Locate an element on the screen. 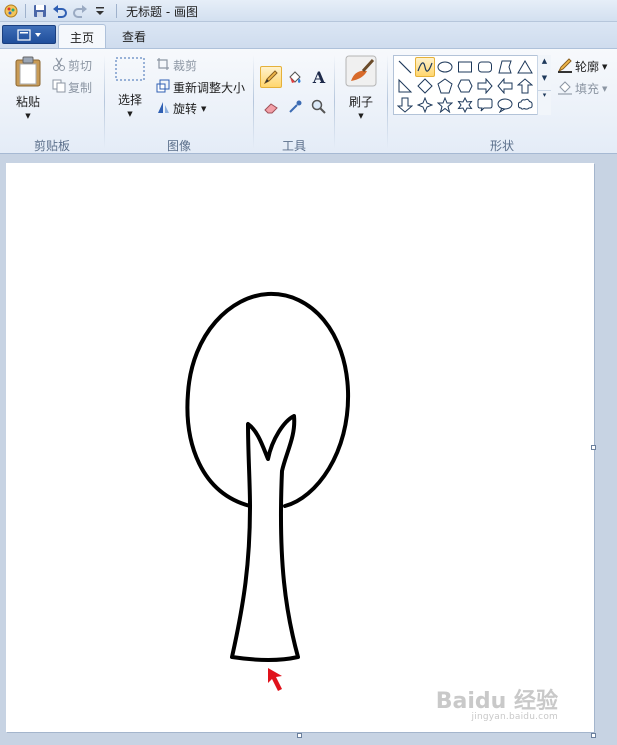  eraser-icon is located at coordinates (271, 108).